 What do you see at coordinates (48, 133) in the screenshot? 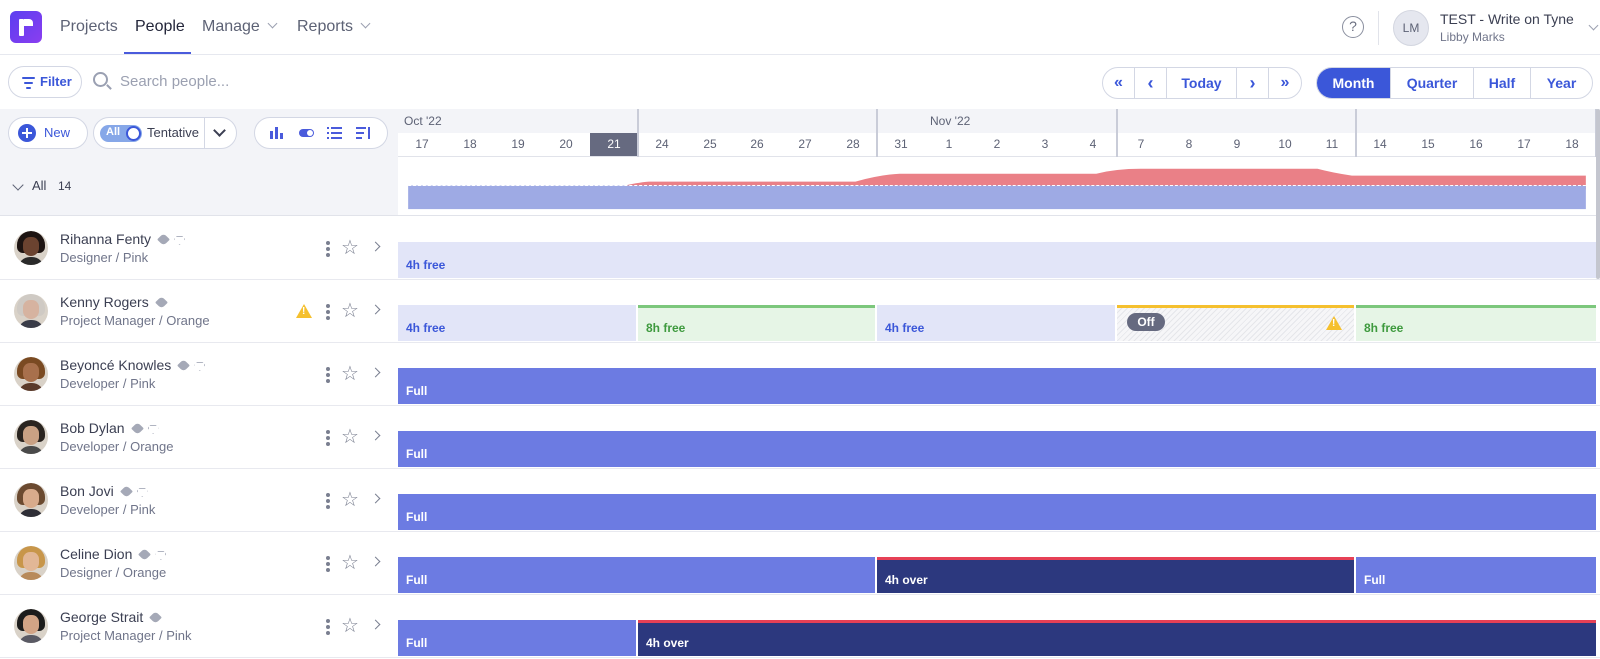
I see `new-button: New` at bounding box center [48, 133].